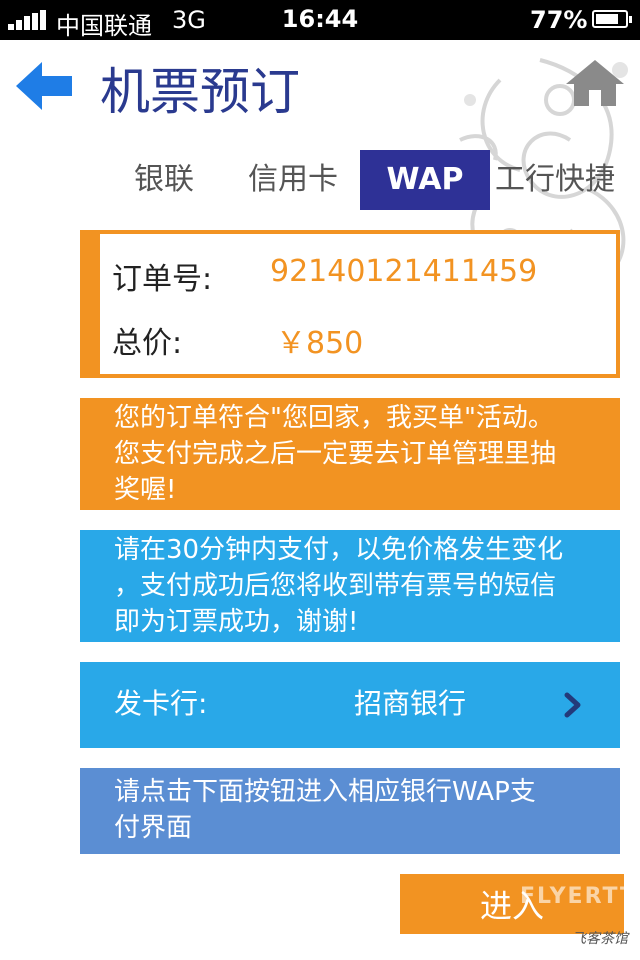 The height and width of the screenshot is (960, 640). Describe the element at coordinates (44, 86) in the screenshot. I see `back-arrow-icon` at that location.